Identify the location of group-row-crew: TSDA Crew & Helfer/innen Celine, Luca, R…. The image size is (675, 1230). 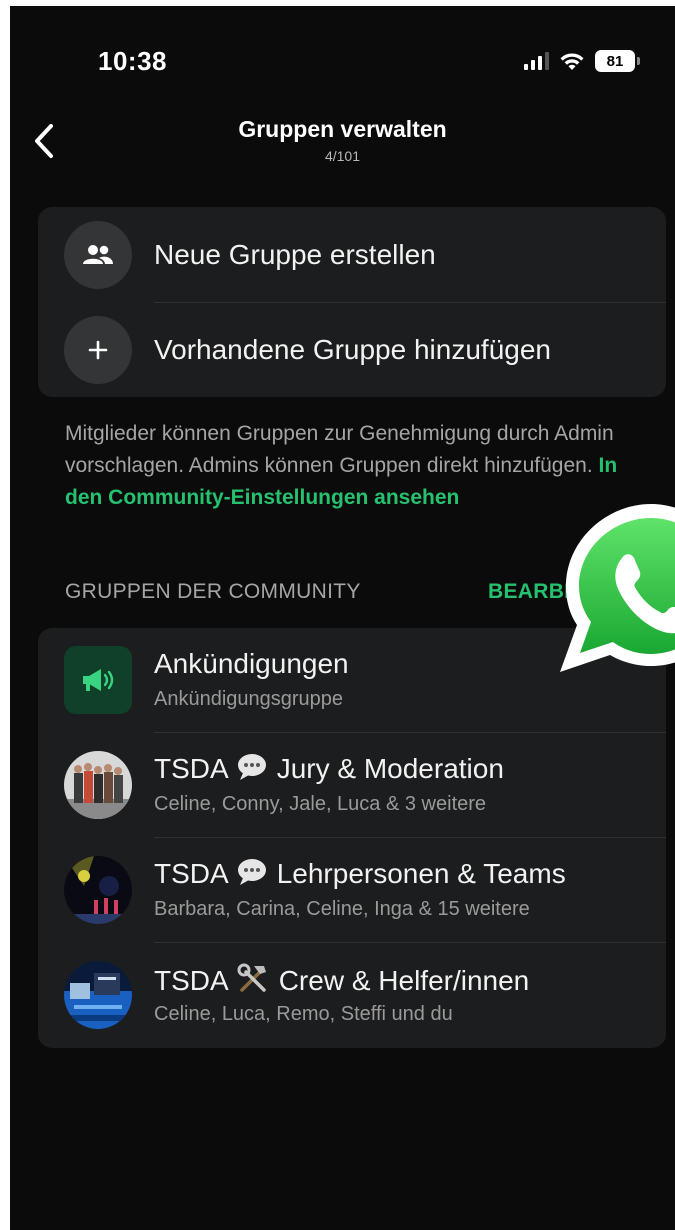
(352, 995).